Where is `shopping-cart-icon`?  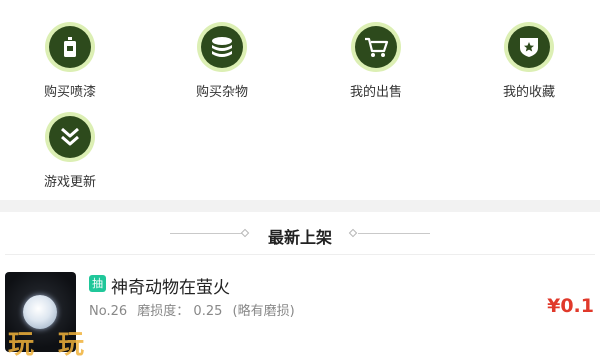
shopping-cart-icon is located at coordinates (377, 47).